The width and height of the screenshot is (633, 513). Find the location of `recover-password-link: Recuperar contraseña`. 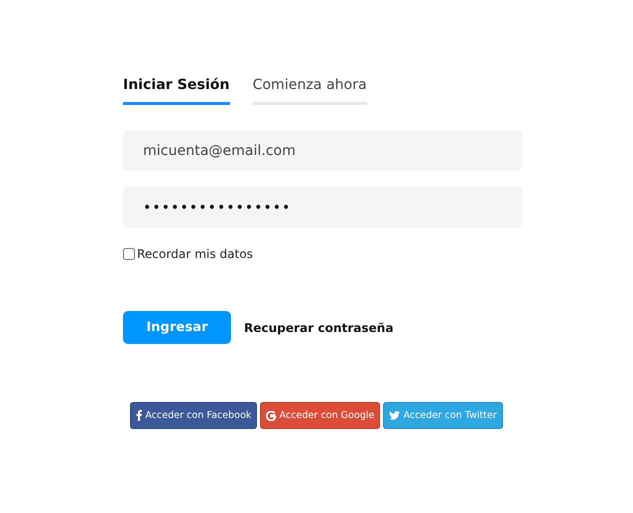

recover-password-link: Recuperar contraseña is located at coordinates (319, 327).